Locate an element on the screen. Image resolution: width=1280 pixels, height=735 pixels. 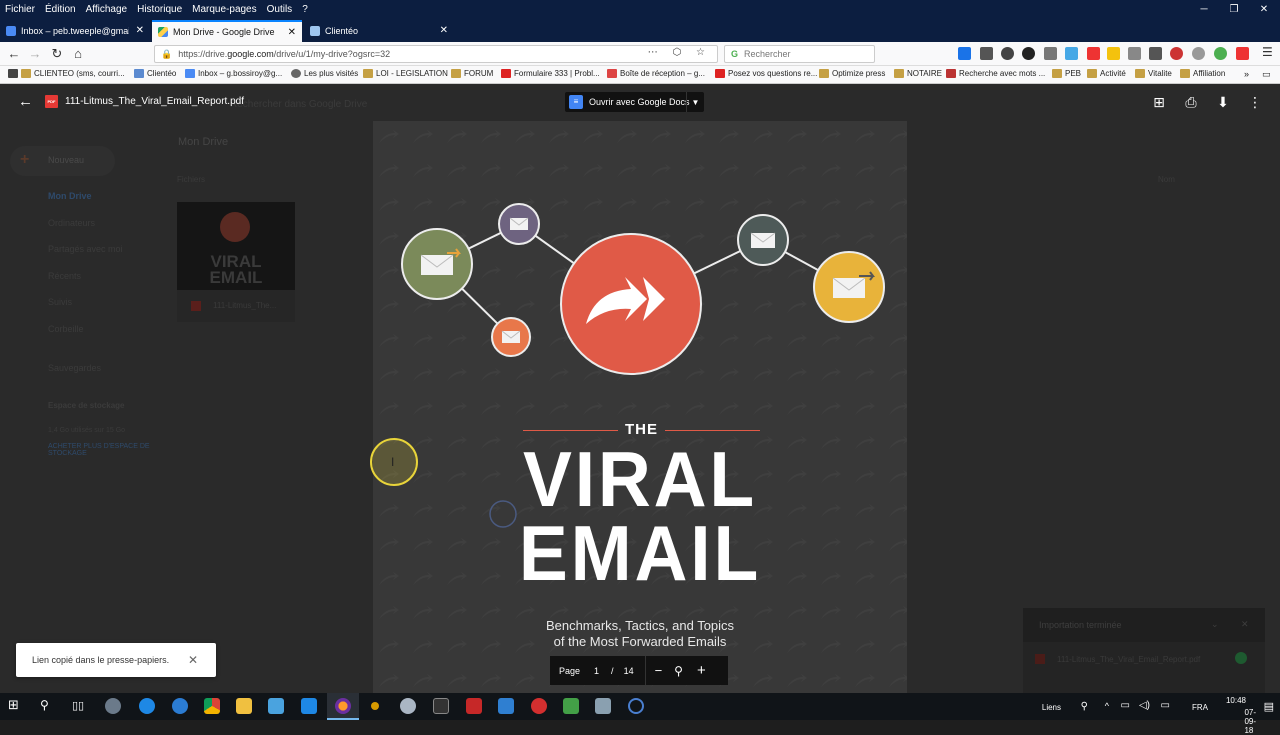
forward-icon: → is located at coordinates (35, 54).